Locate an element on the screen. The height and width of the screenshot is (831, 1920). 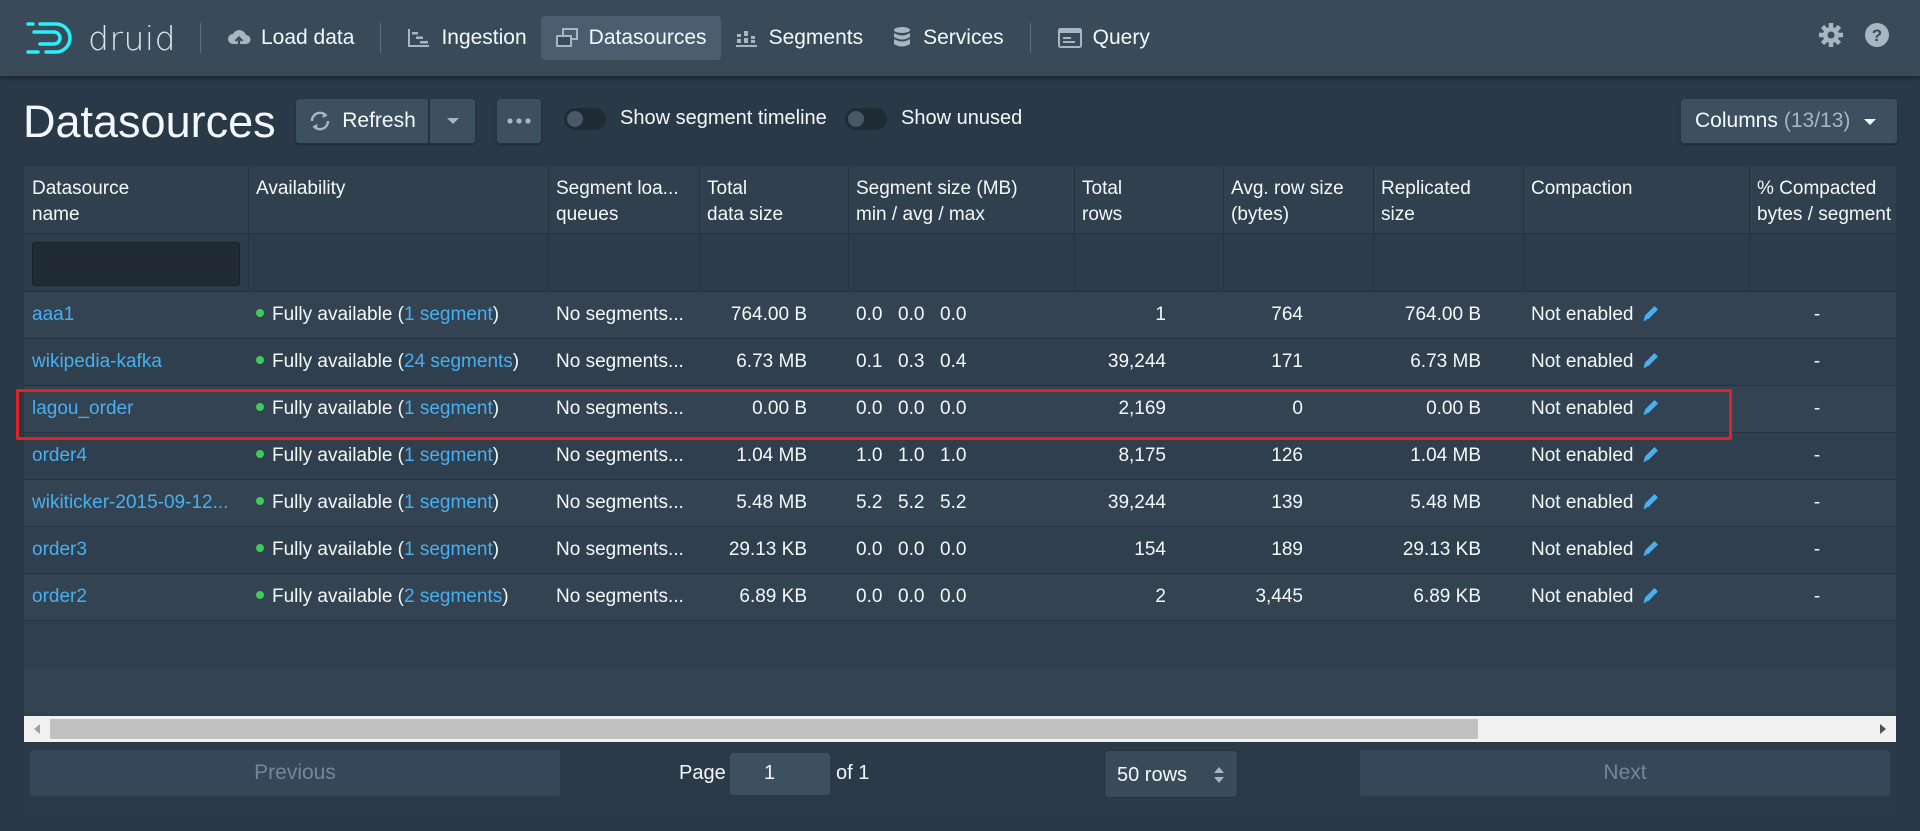
datasource-name-link: wikipedia-kafka is located at coordinates (97, 362).